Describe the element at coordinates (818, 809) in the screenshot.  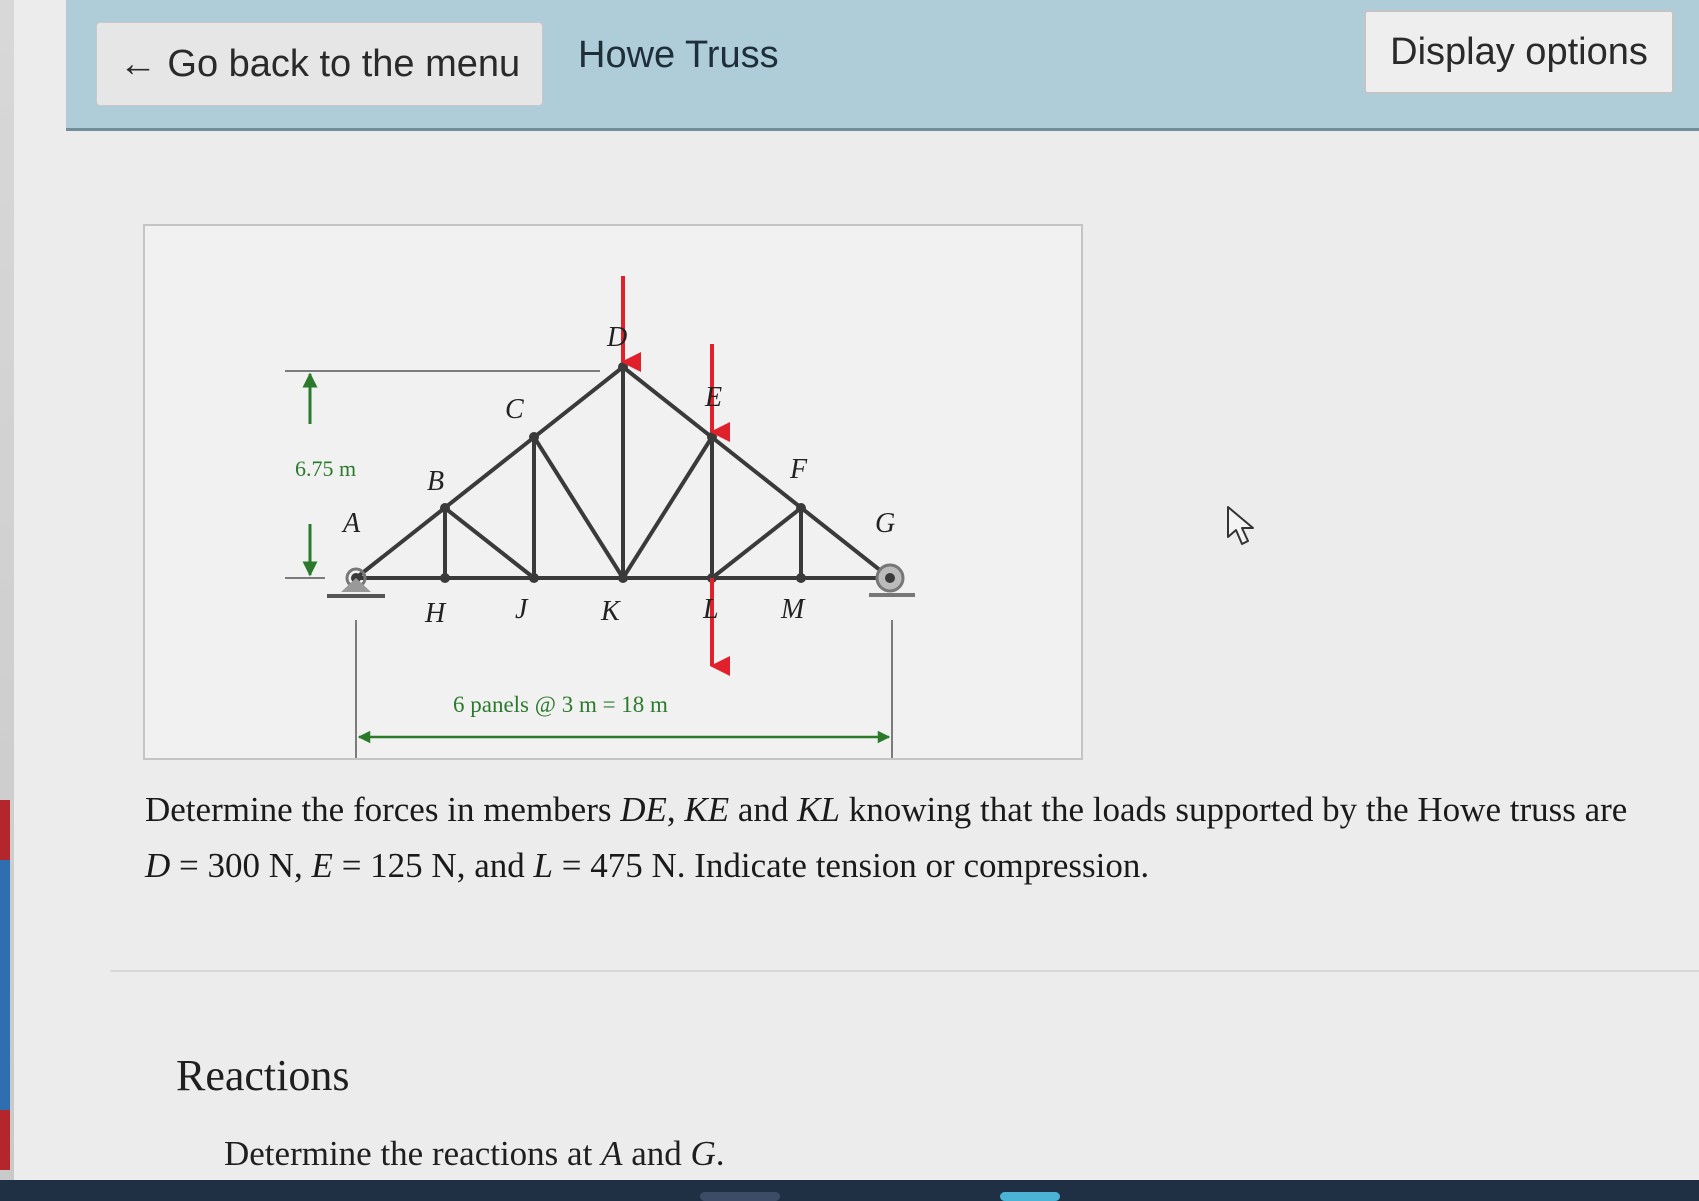
I see `member-KL: KL` at that location.